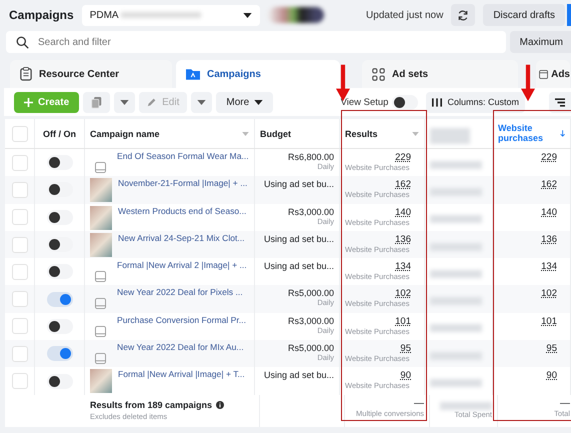  Describe the element at coordinates (256, 42) in the screenshot. I see `search-field: Search and filter` at that location.